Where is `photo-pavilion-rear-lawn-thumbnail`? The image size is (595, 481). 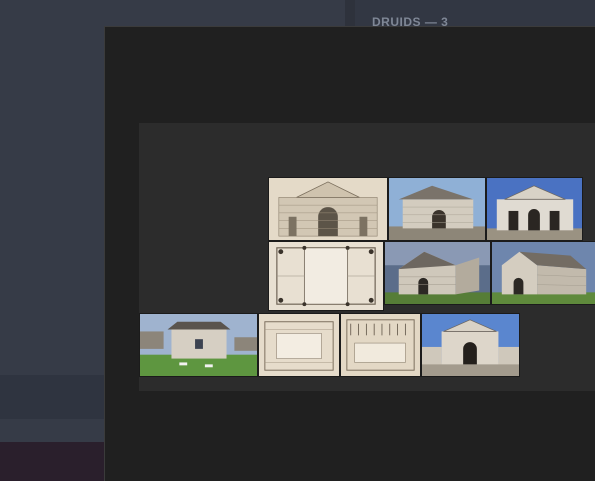
photo-pavilion-rear-lawn-thumbnail is located at coordinates (198, 345).